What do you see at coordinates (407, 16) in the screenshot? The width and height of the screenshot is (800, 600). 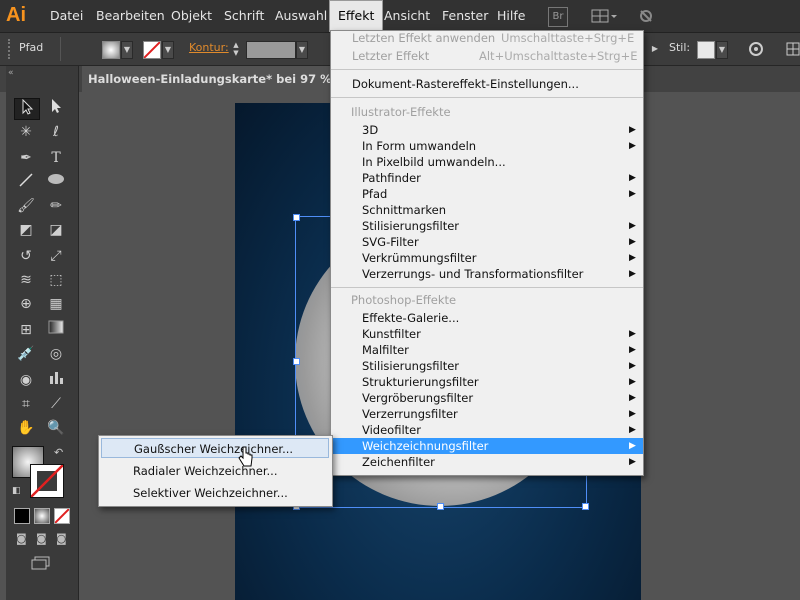 I see `menu-ansicht: Ansicht` at bounding box center [407, 16].